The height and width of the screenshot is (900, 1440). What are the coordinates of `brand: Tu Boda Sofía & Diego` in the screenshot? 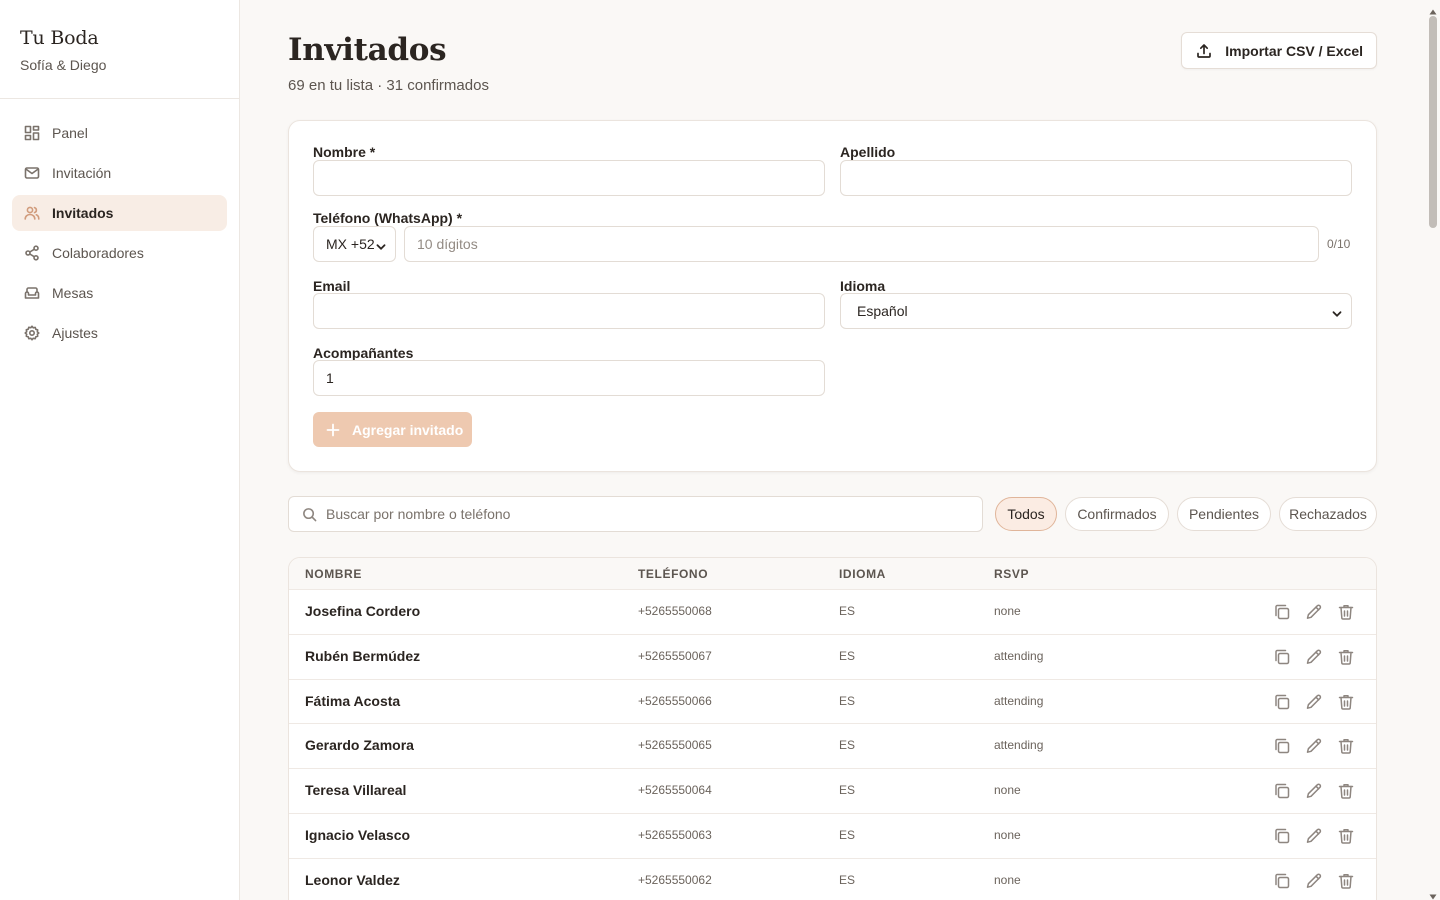 It's located at (119, 49).